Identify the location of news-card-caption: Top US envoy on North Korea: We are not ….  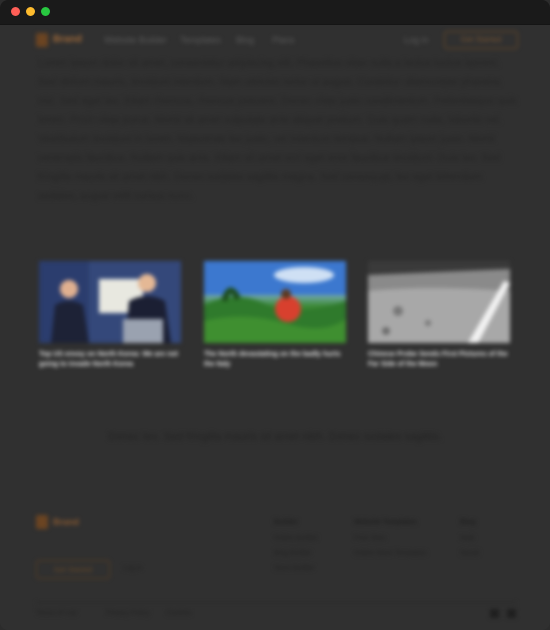
(110, 360).